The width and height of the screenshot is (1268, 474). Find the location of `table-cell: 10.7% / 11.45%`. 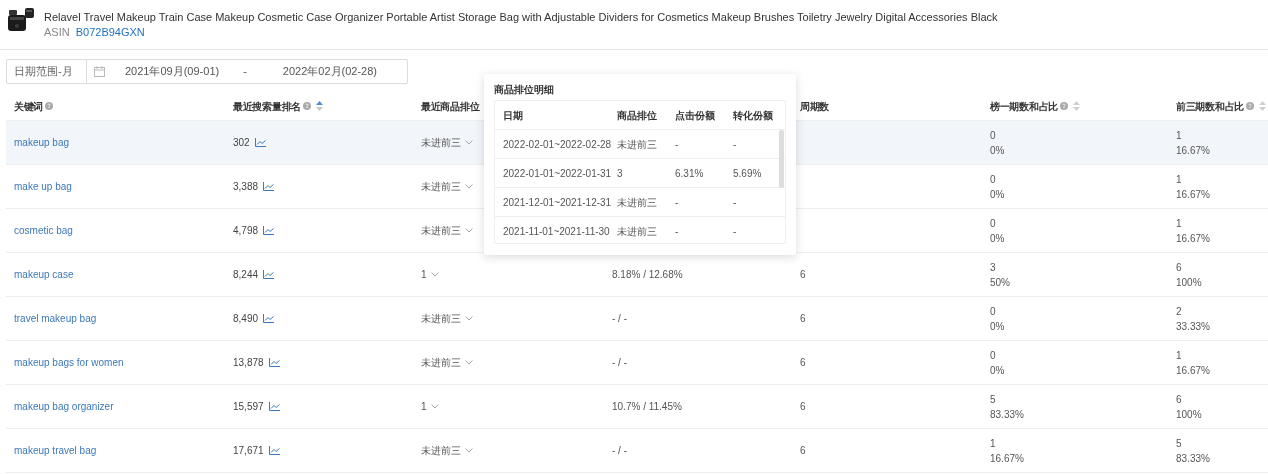

table-cell: 10.7% / 11.45% is located at coordinates (647, 406).